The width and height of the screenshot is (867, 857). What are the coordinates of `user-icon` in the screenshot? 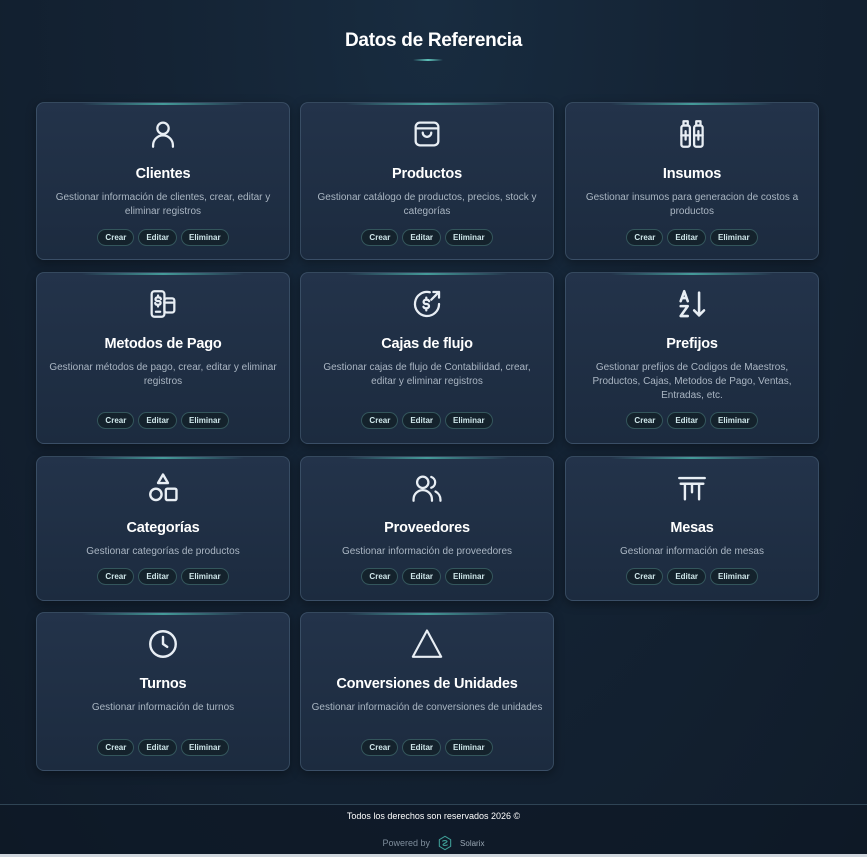 It's located at (163, 134).